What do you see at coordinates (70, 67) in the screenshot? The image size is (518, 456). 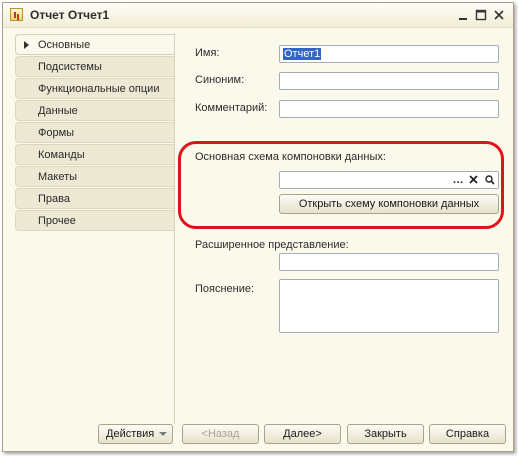 I see `tab-label: Подсистемы` at bounding box center [70, 67].